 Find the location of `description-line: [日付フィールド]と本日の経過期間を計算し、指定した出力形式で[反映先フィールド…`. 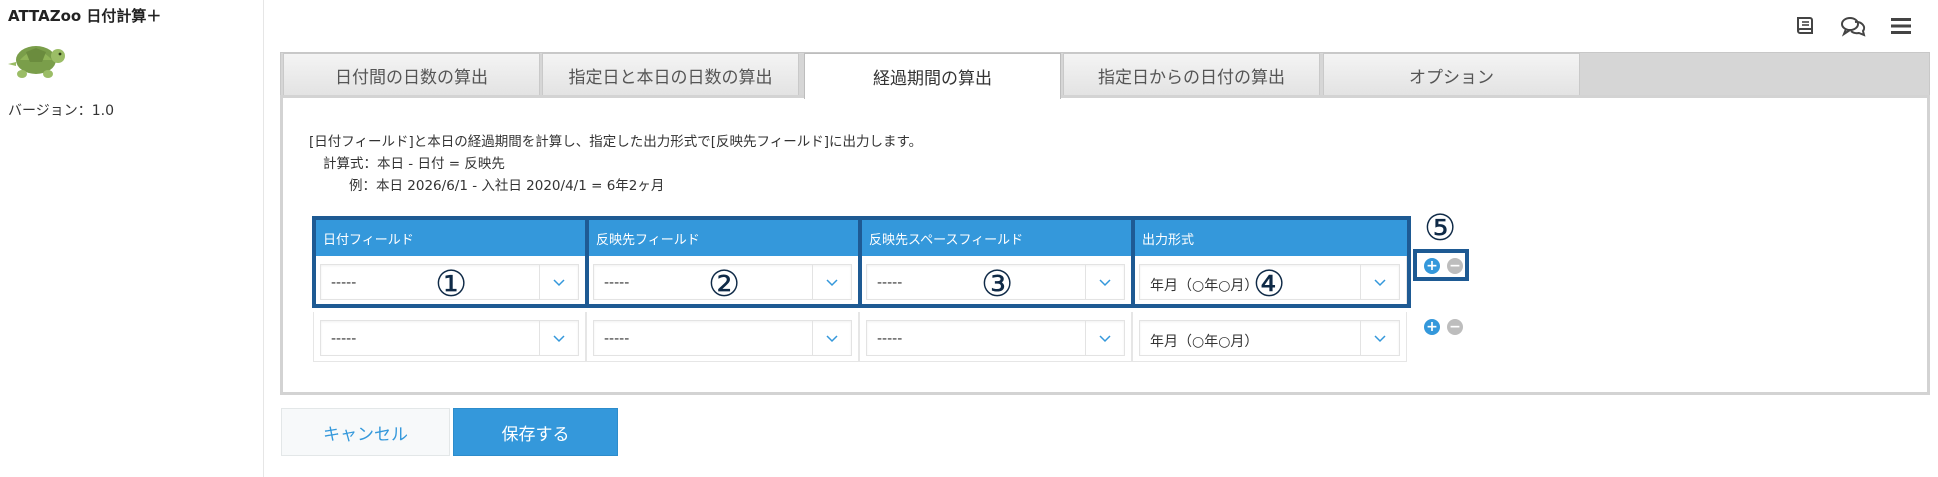

description-line: [日付フィールド]と本日の経過期間を計算し、指定した出力形式で[反映先フィールド… is located at coordinates (616, 142).